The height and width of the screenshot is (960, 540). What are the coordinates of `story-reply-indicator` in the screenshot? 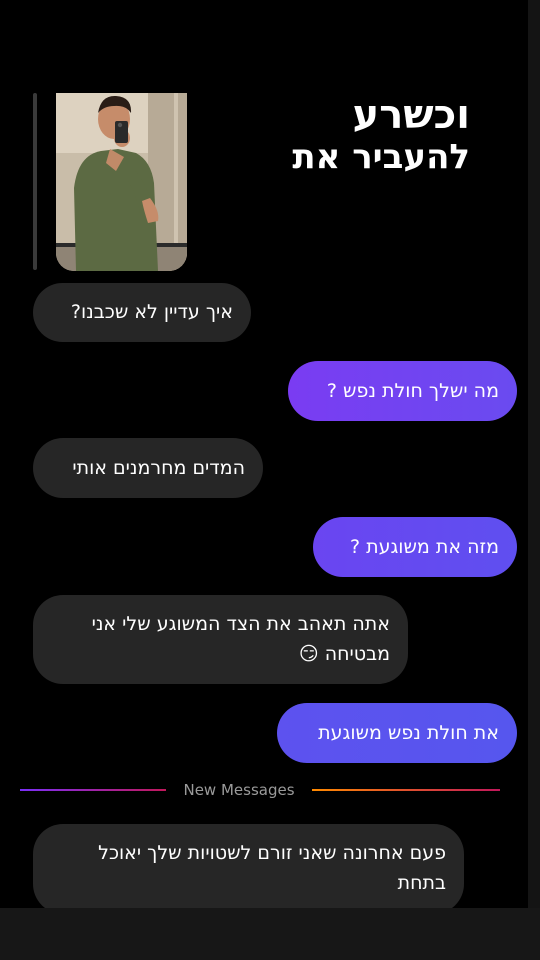 It's located at (35, 181).